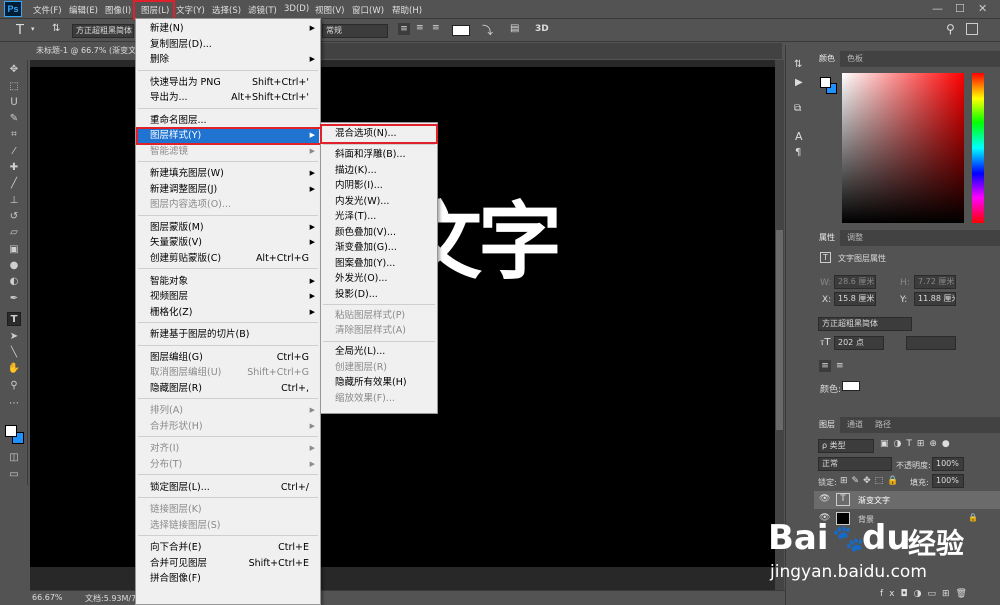  Describe the element at coordinates (14, 282) in the screenshot. I see `dodge-tool-icon: ◐` at that location.